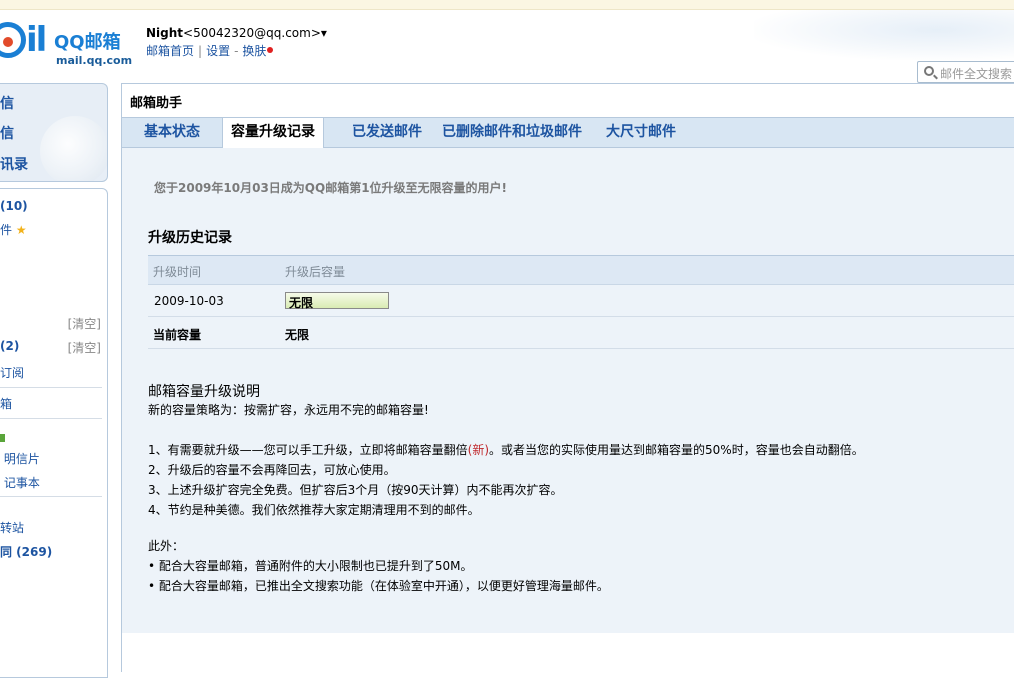 The image size is (1014, 678). What do you see at coordinates (297, 335) in the screenshot?
I see `current-capacity-value: 无限` at bounding box center [297, 335].